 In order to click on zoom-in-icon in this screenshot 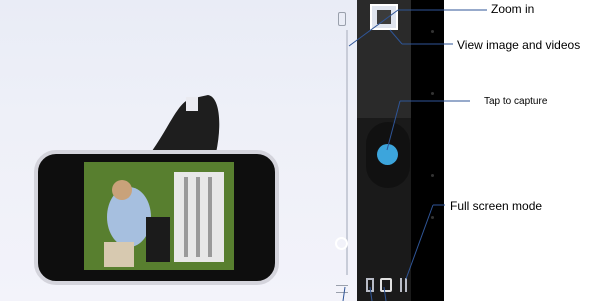, I will do `click(342, 19)`.